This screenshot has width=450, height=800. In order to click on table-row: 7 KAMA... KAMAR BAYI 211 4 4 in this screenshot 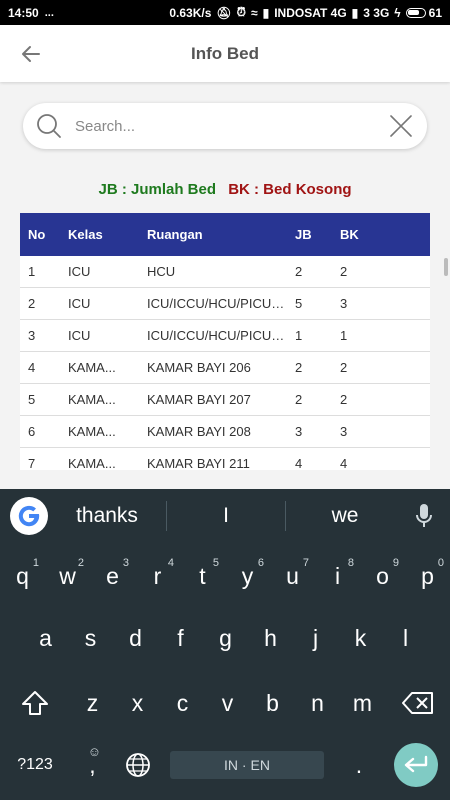, I will do `click(225, 459)`.